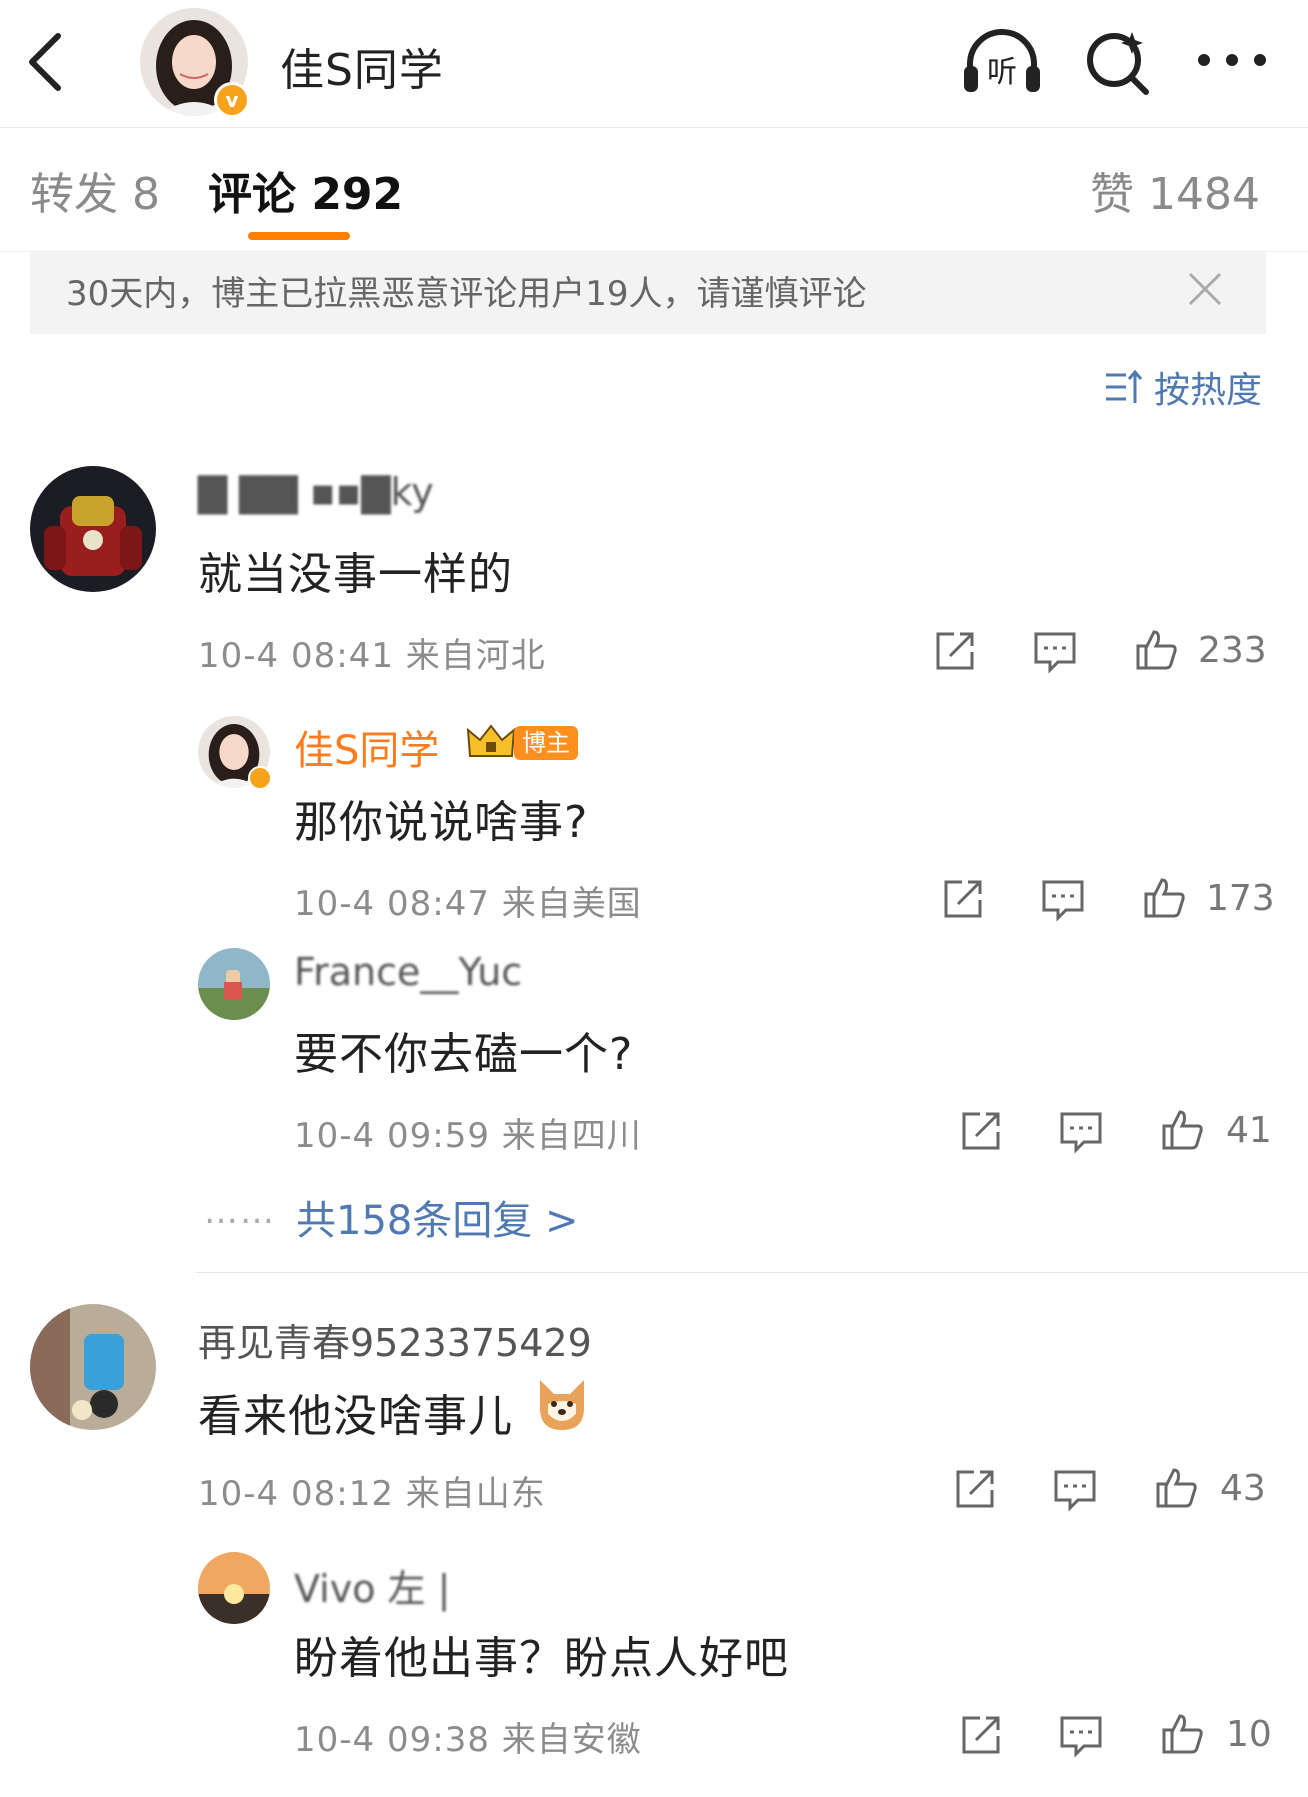  Describe the element at coordinates (468, 1136) in the screenshot. I see `reply-meta: 10-4 09:59 来自四川` at that location.